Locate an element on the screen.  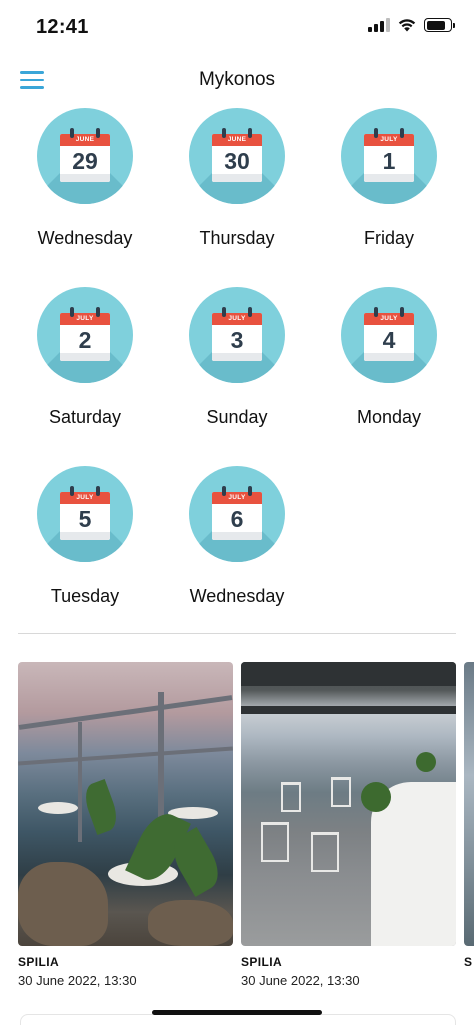
calendar-day-number: 5 is located at coordinates (85, 519).